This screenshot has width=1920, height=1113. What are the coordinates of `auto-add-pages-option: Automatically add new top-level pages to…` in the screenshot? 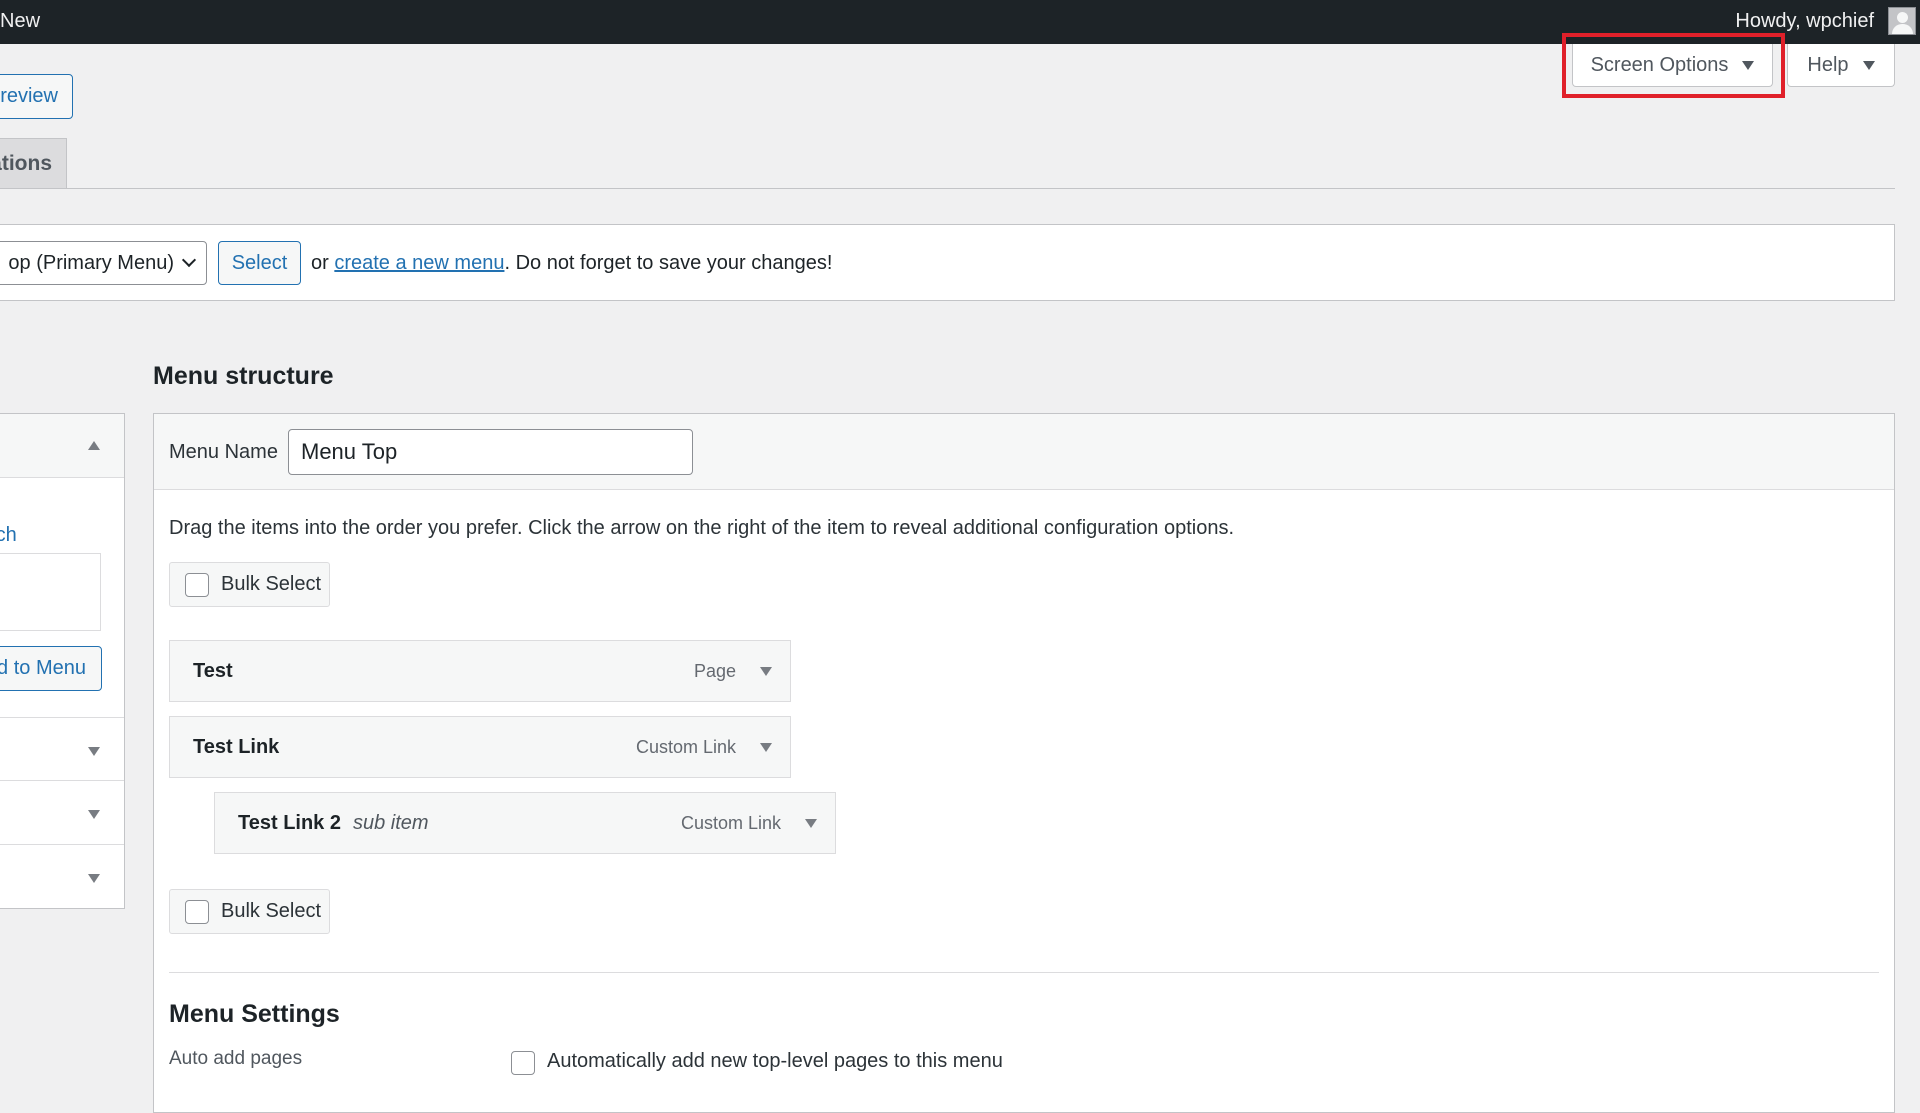 It's located at (775, 1061).